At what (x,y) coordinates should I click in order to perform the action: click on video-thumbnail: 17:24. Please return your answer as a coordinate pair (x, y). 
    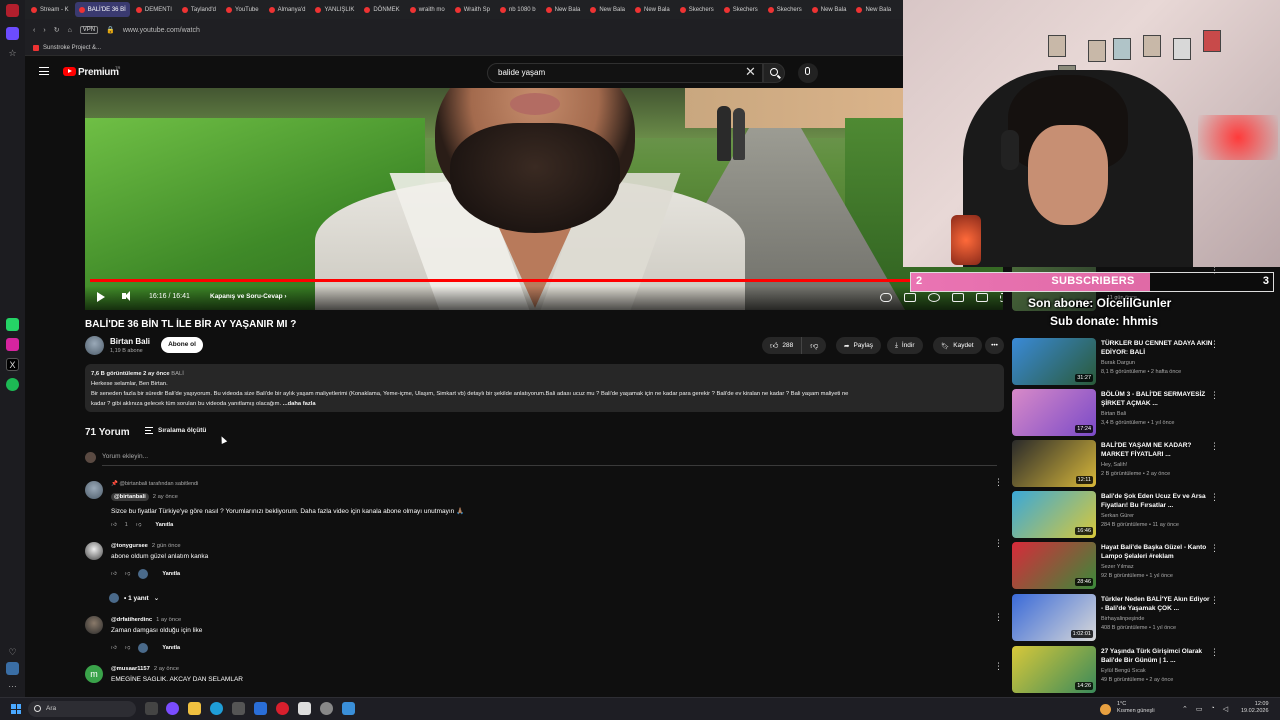
    Looking at the image, I should click on (1054, 412).